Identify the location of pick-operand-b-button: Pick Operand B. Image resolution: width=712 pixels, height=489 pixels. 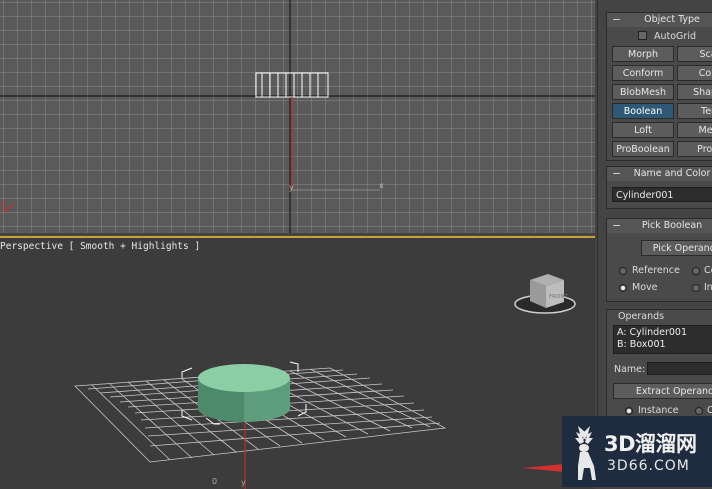
(676, 248).